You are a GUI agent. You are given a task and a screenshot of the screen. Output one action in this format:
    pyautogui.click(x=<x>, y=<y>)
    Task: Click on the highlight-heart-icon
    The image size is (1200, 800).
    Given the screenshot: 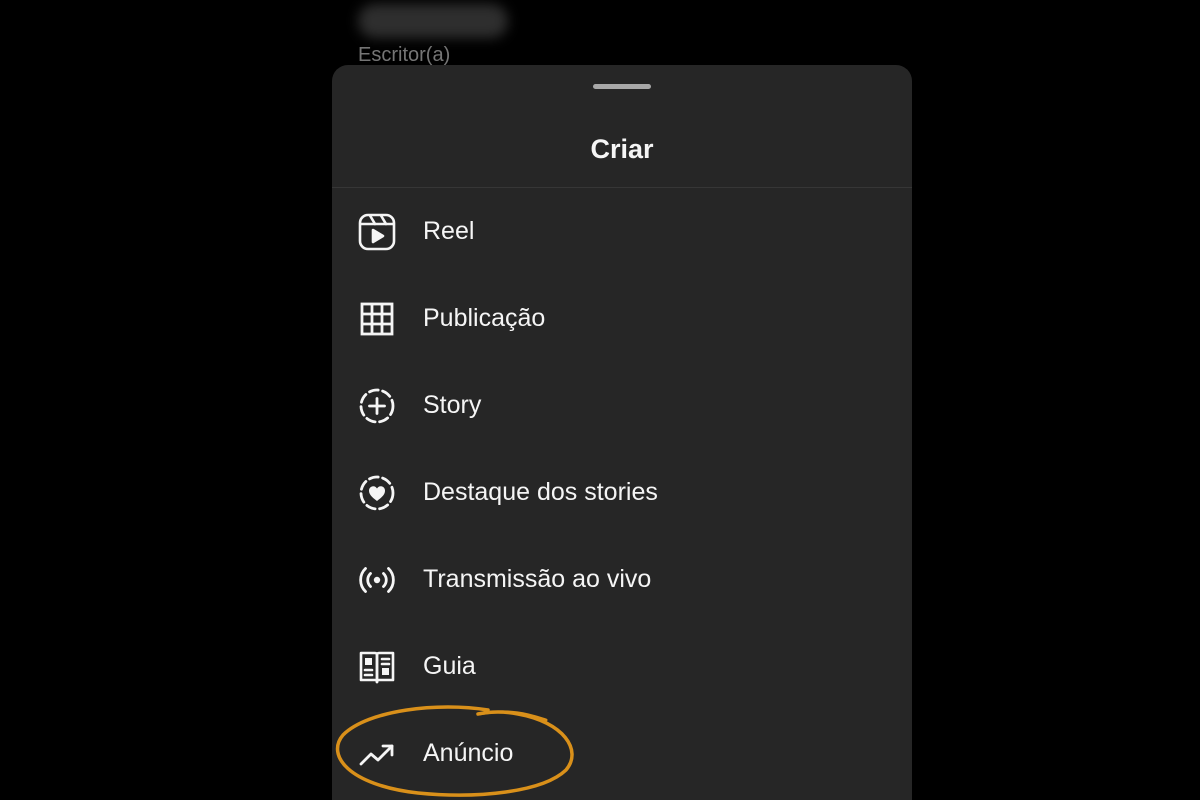 What is the action you would take?
    pyautogui.click(x=377, y=493)
    